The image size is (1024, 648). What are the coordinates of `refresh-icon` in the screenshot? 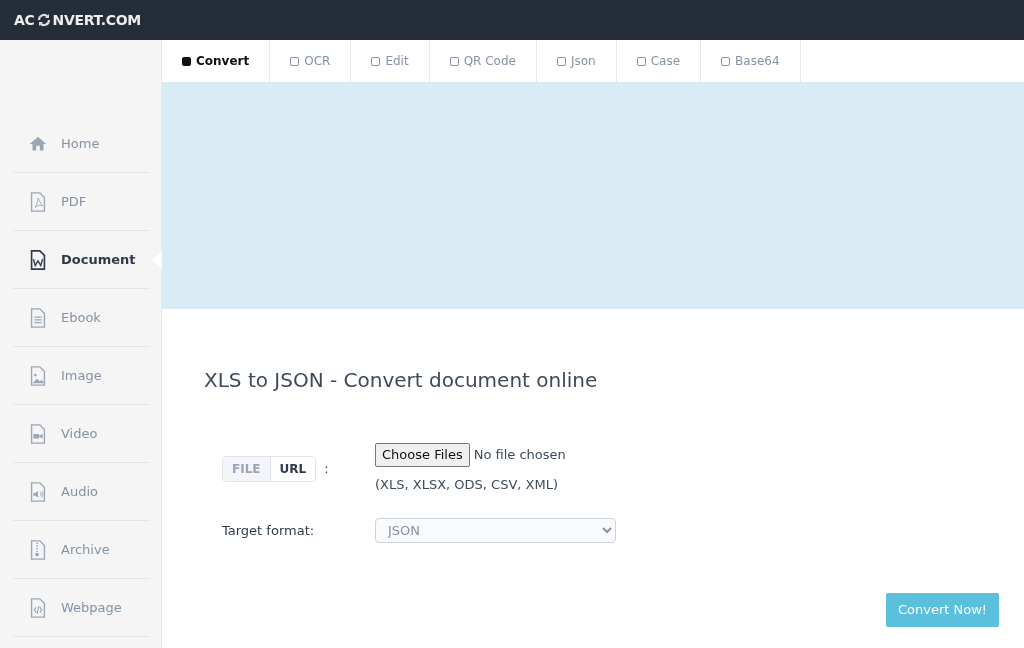 It's located at (43, 20).